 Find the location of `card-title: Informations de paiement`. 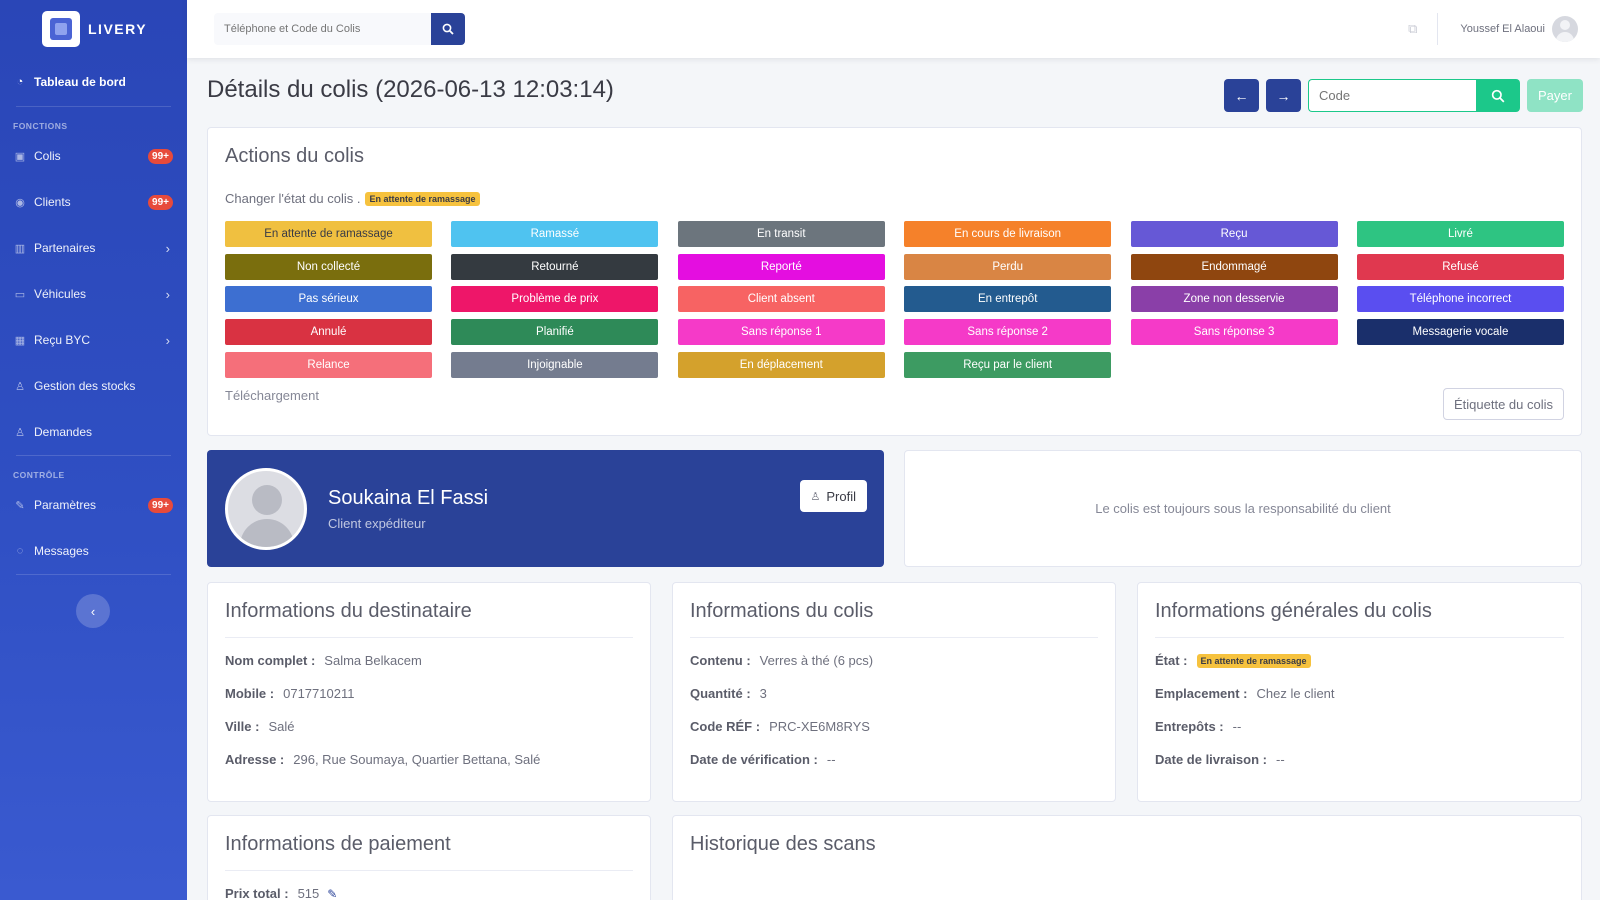

card-title: Informations de paiement is located at coordinates (338, 844).